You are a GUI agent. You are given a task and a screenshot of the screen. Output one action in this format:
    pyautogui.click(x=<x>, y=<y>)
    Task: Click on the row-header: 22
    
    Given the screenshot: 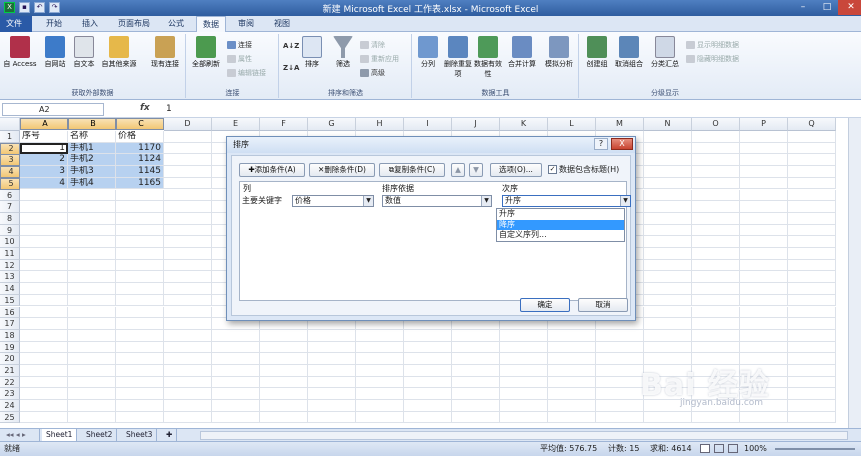 What is the action you would take?
    pyautogui.click(x=10, y=382)
    